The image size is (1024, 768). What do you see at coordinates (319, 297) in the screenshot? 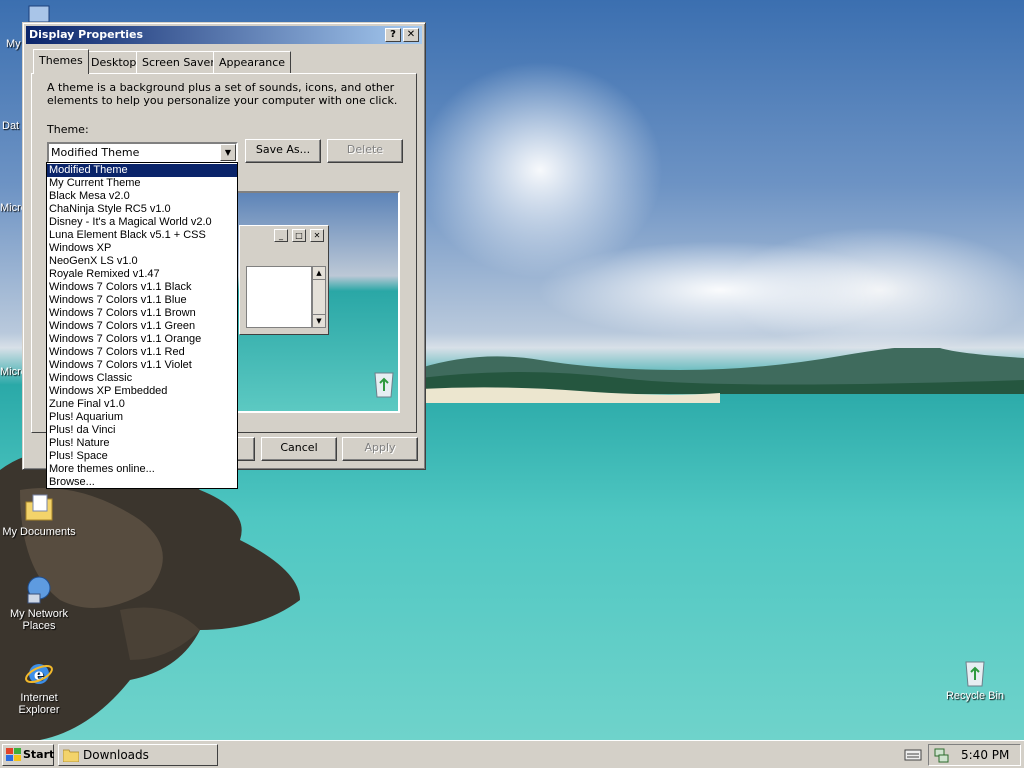
I see `preview-scrollbar: ▲ ▼` at bounding box center [319, 297].